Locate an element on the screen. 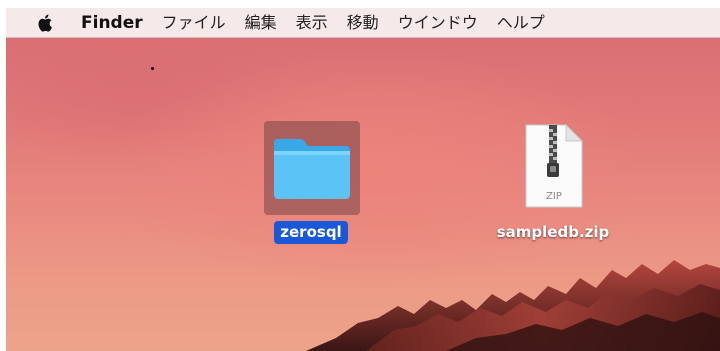 This screenshot has height=351, width=720. zip-type-label: ZIP is located at coordinates (554, 196).